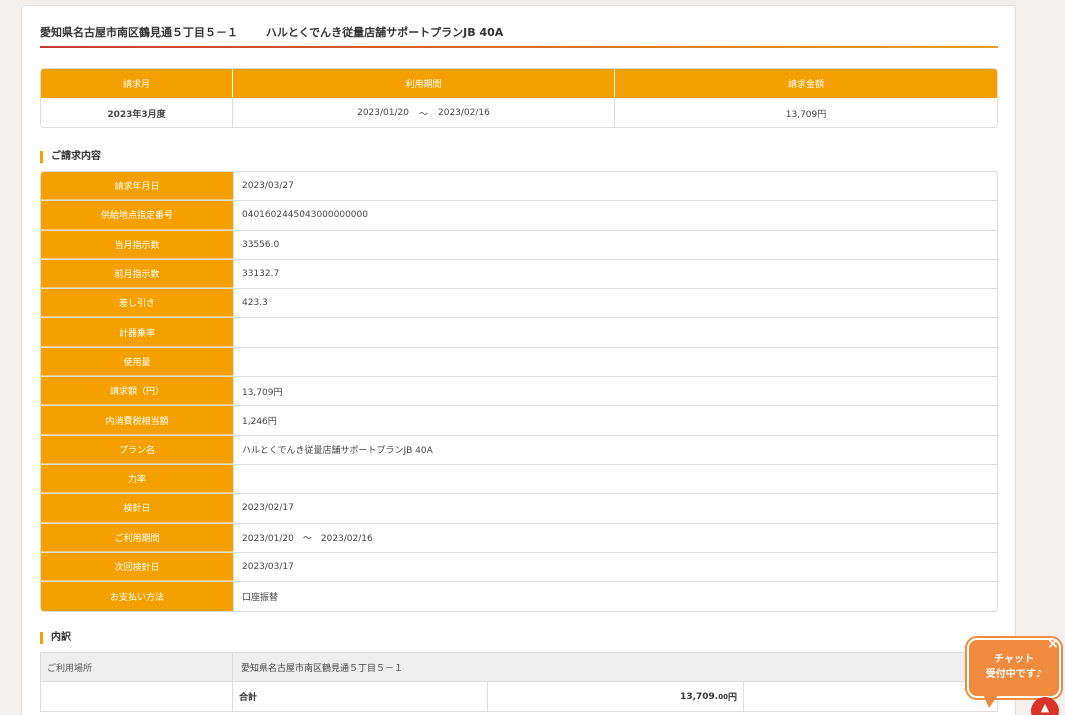  I want to click on detail-row: 差し引き 423.3, so click(519, 304).